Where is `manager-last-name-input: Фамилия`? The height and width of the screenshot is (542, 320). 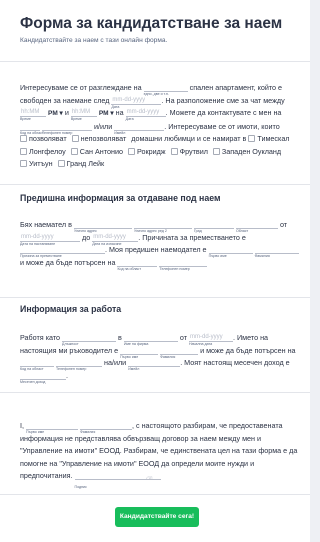
manager-last-name-input: Фамилия is located at coordinates (179, 352).